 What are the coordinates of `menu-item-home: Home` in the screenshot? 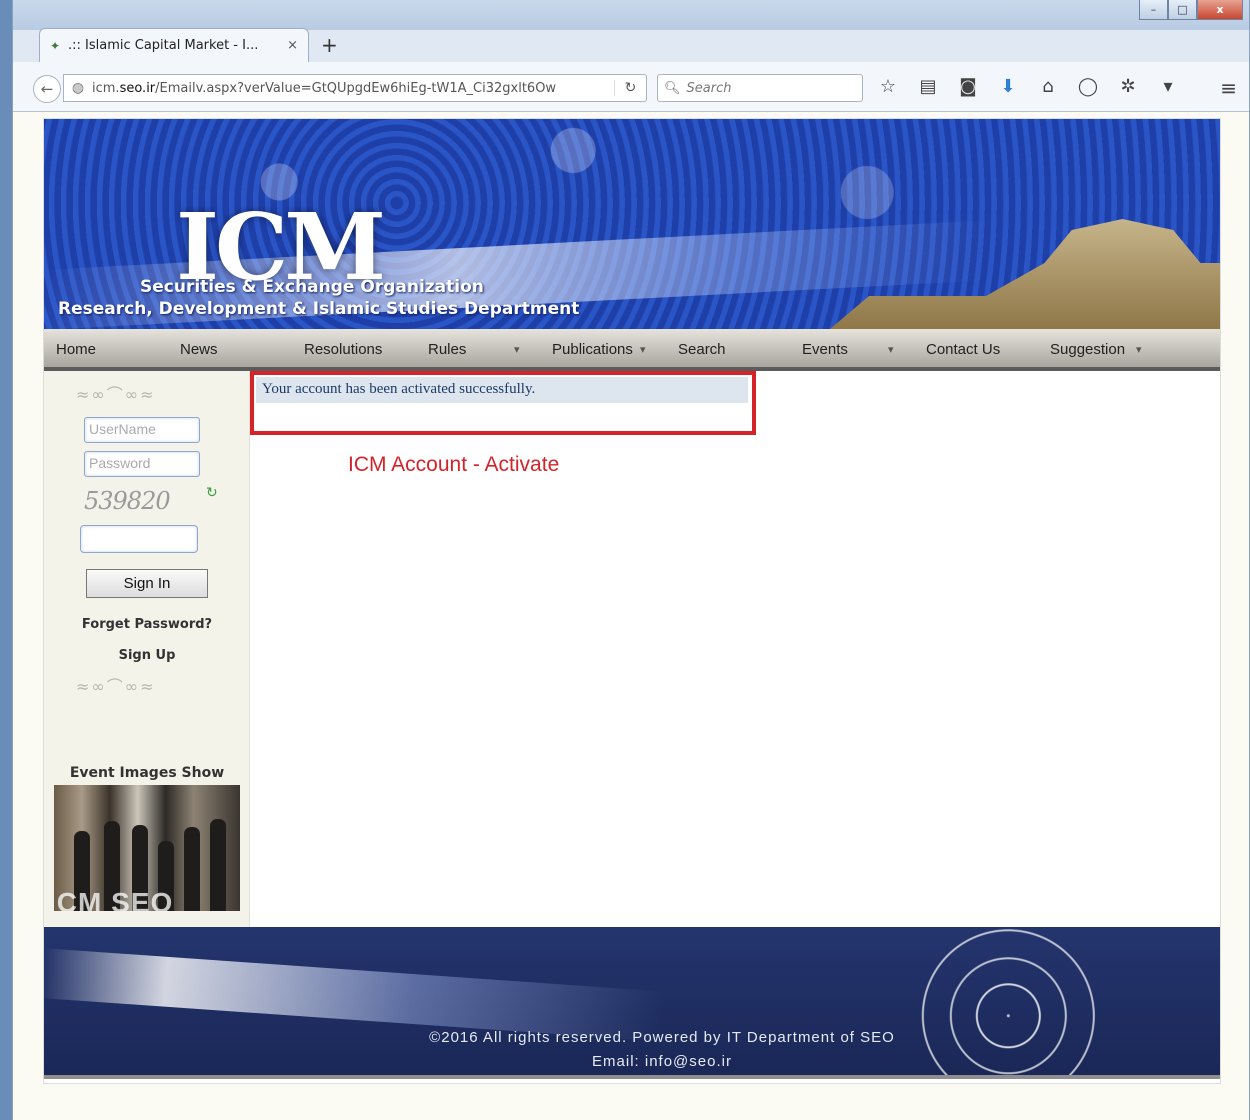 It's located at (76, 349).